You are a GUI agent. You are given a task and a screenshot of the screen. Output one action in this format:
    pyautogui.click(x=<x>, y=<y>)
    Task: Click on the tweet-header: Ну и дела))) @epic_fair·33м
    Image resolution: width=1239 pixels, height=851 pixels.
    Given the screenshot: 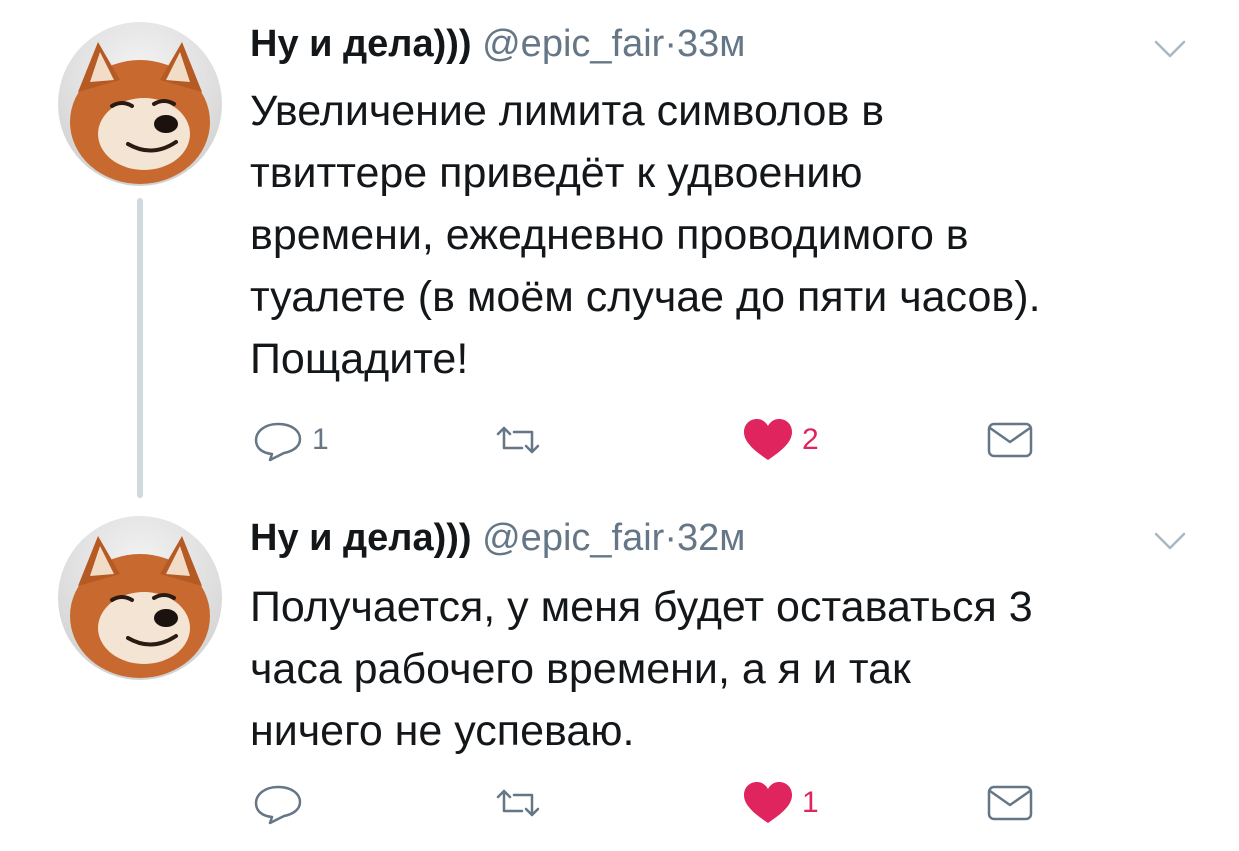 What is the action you would take?
    pyautogui.click(x=497, y=44)
    